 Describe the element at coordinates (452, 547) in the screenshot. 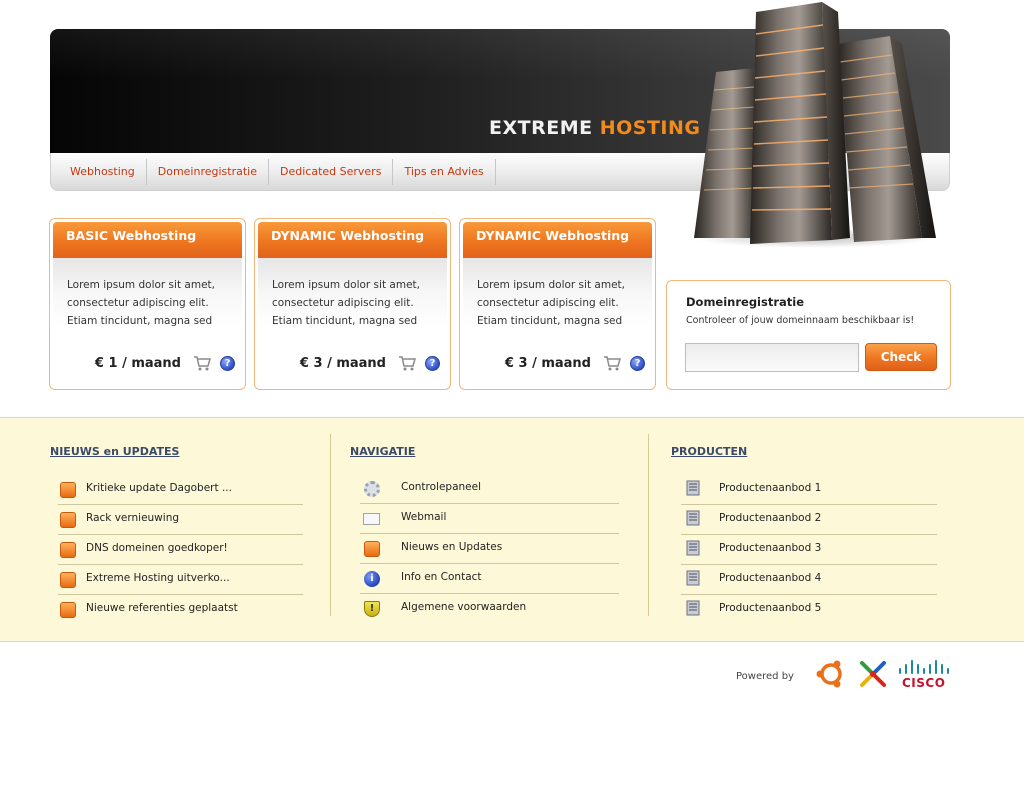

I see `navigation-item-label: Nieuws en Updates` at that location.